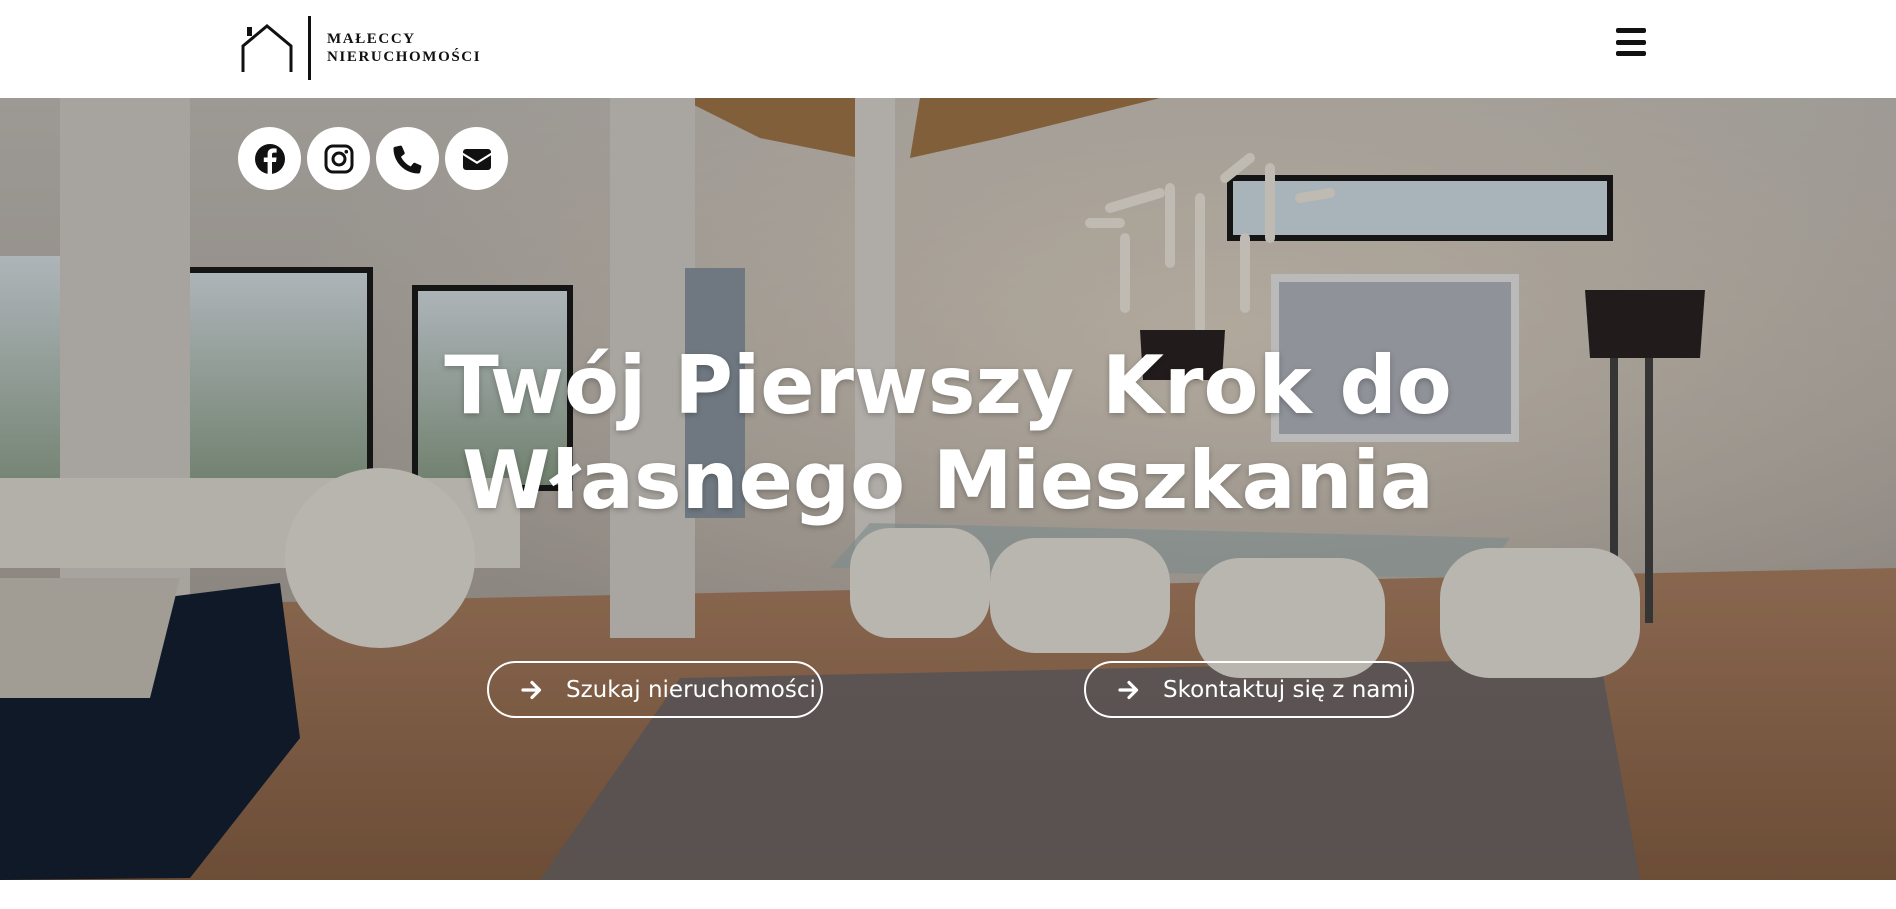 The width and height of the screenshot is (1896, 909). I want to click on email-button, so click(476, 158).